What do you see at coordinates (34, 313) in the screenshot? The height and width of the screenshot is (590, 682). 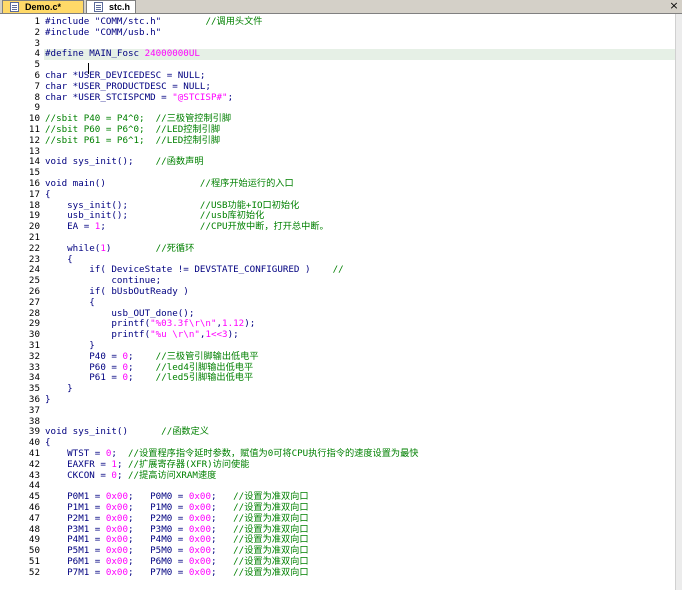 I see `line-number: 28` at bounding box center [34, 313].